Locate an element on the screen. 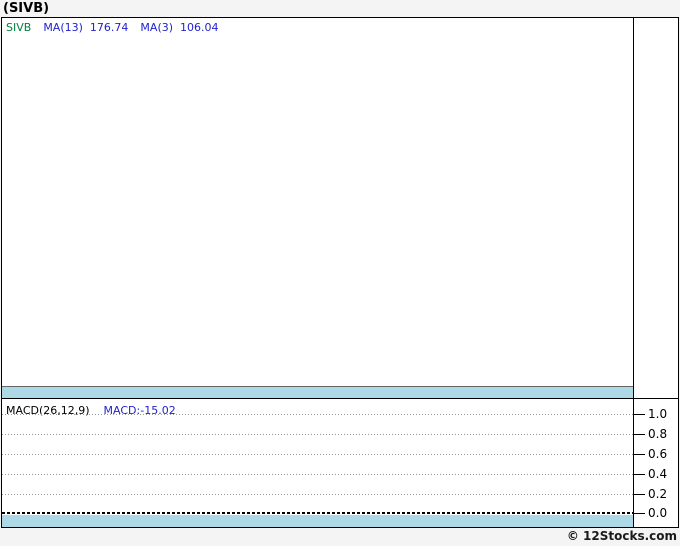 The width and height of the screenshot is (680, 546). ma13-value: 176.74 is located at coordinates (109, 27).